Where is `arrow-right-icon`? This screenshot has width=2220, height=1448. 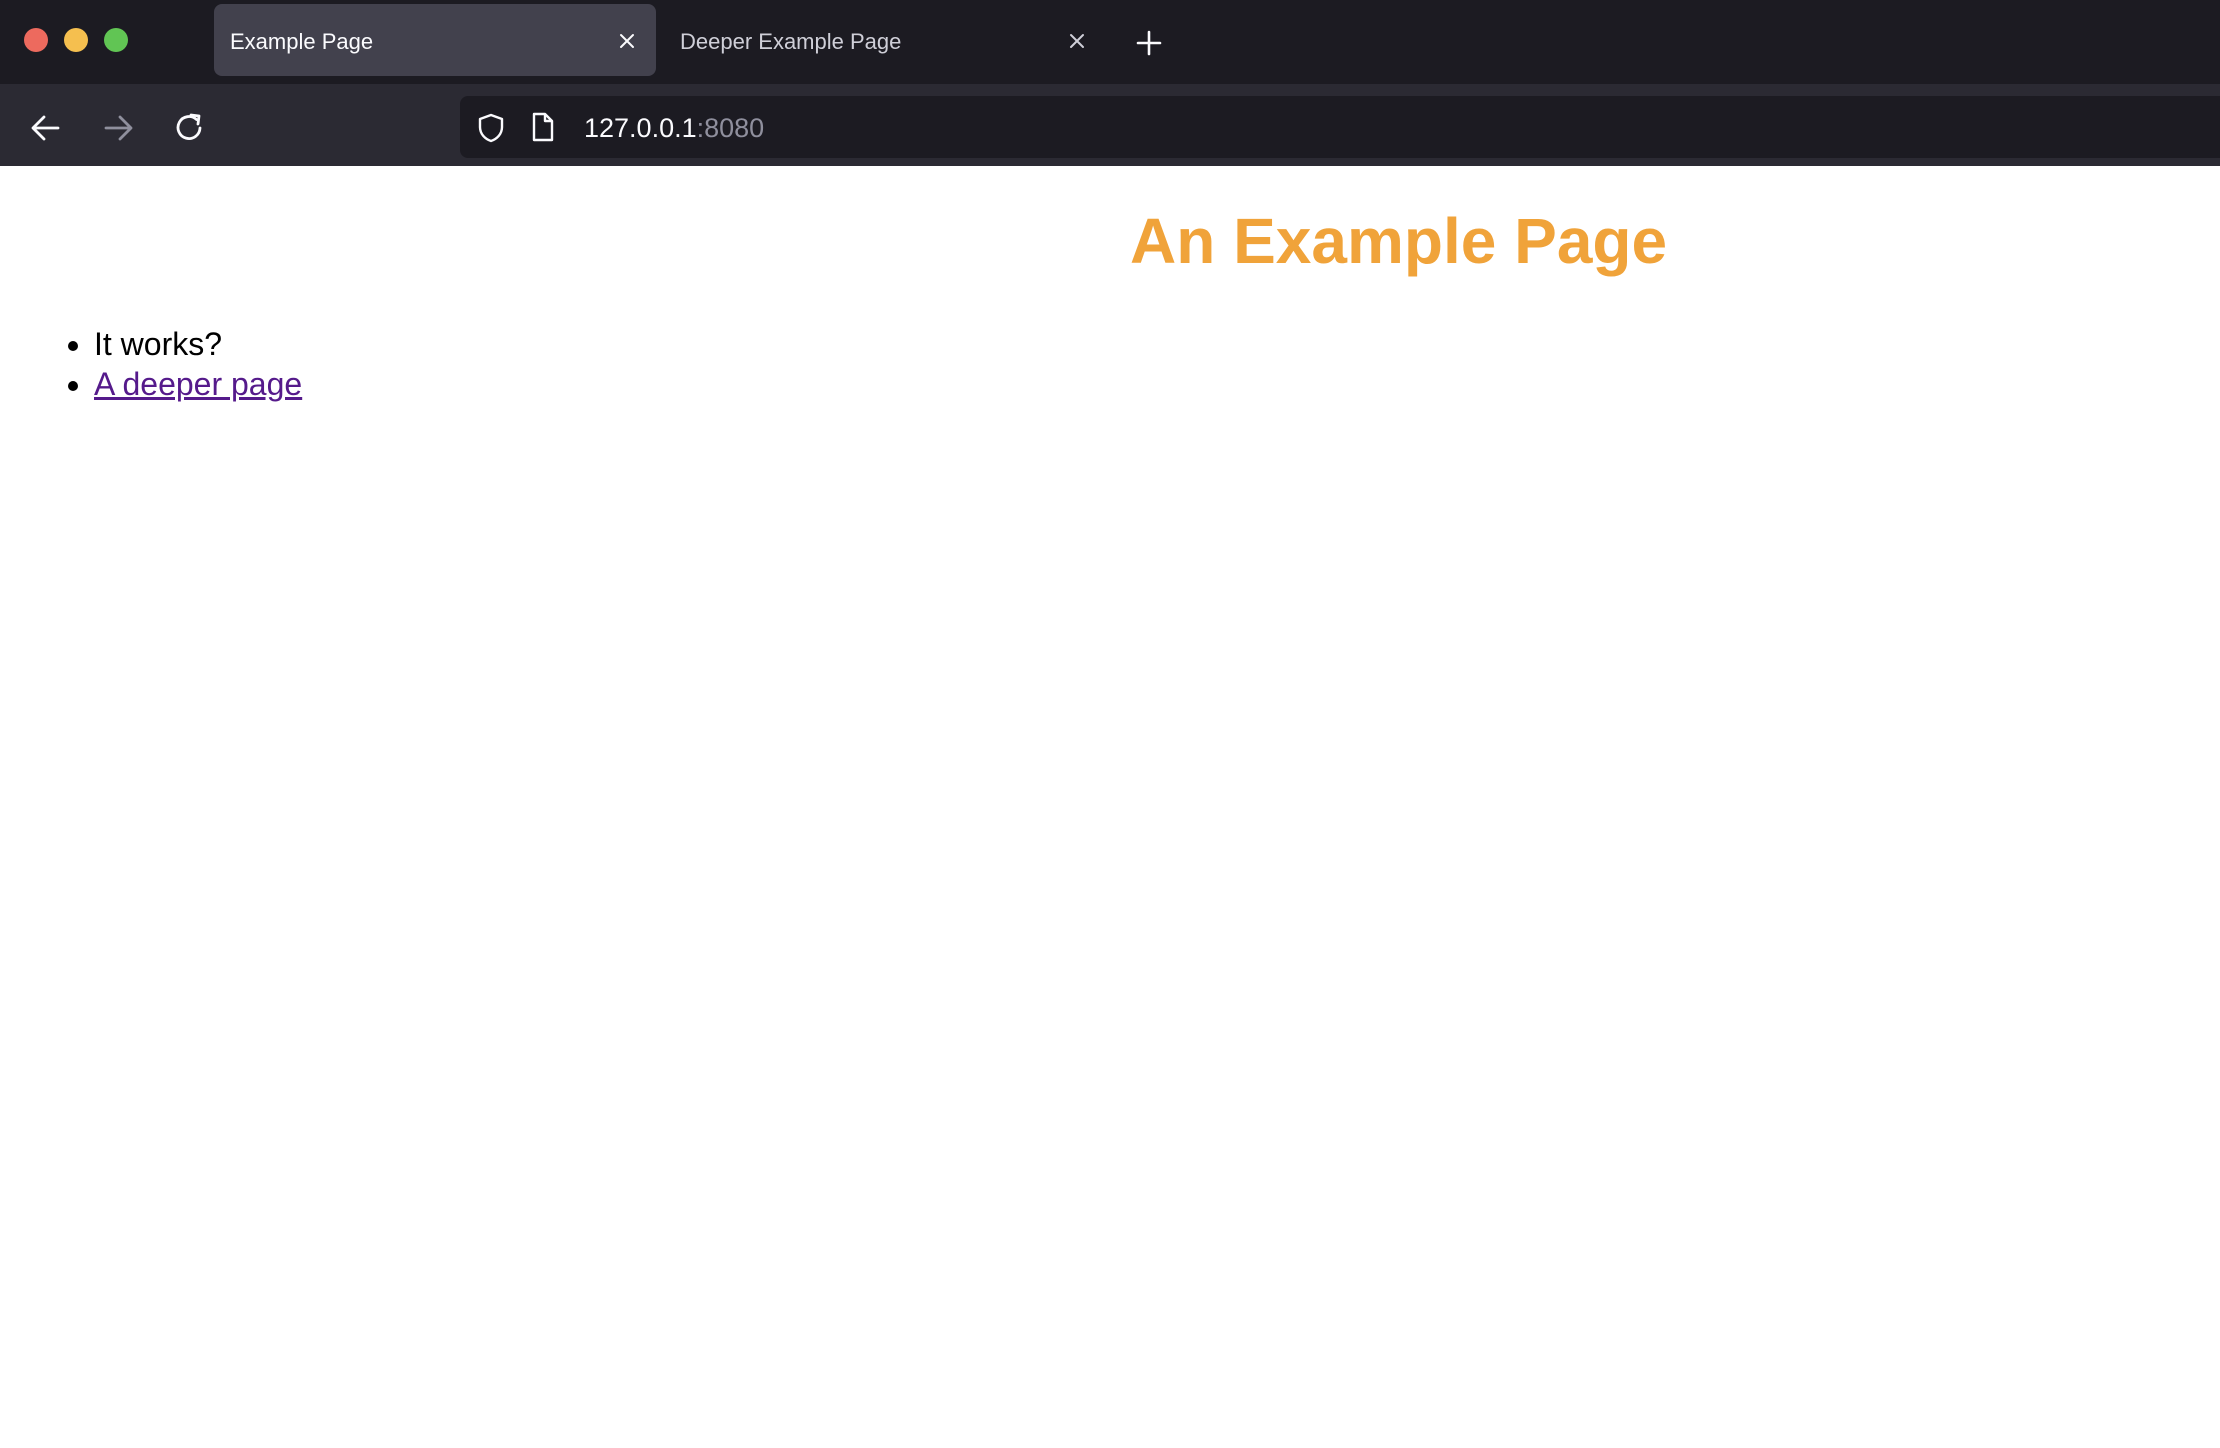 arrow-right-icon is located at coordinates (118, 128).